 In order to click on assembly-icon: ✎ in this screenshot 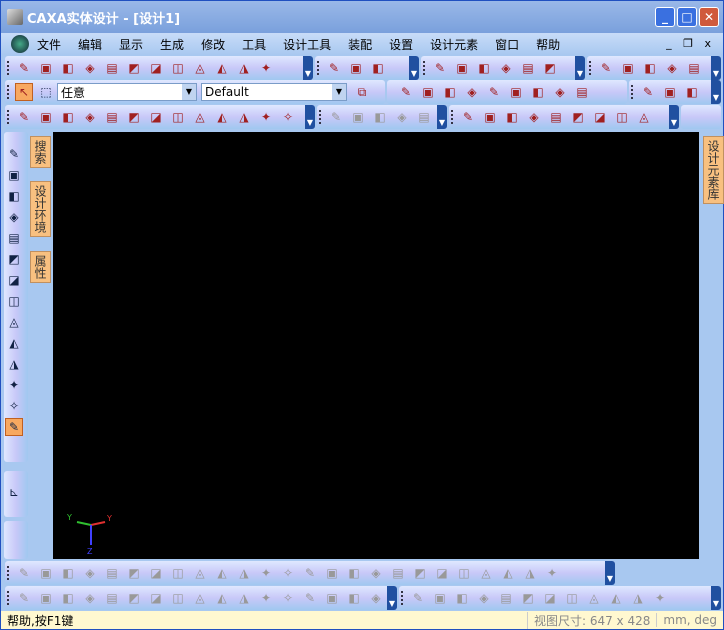, I will do `click(334, 68)`.